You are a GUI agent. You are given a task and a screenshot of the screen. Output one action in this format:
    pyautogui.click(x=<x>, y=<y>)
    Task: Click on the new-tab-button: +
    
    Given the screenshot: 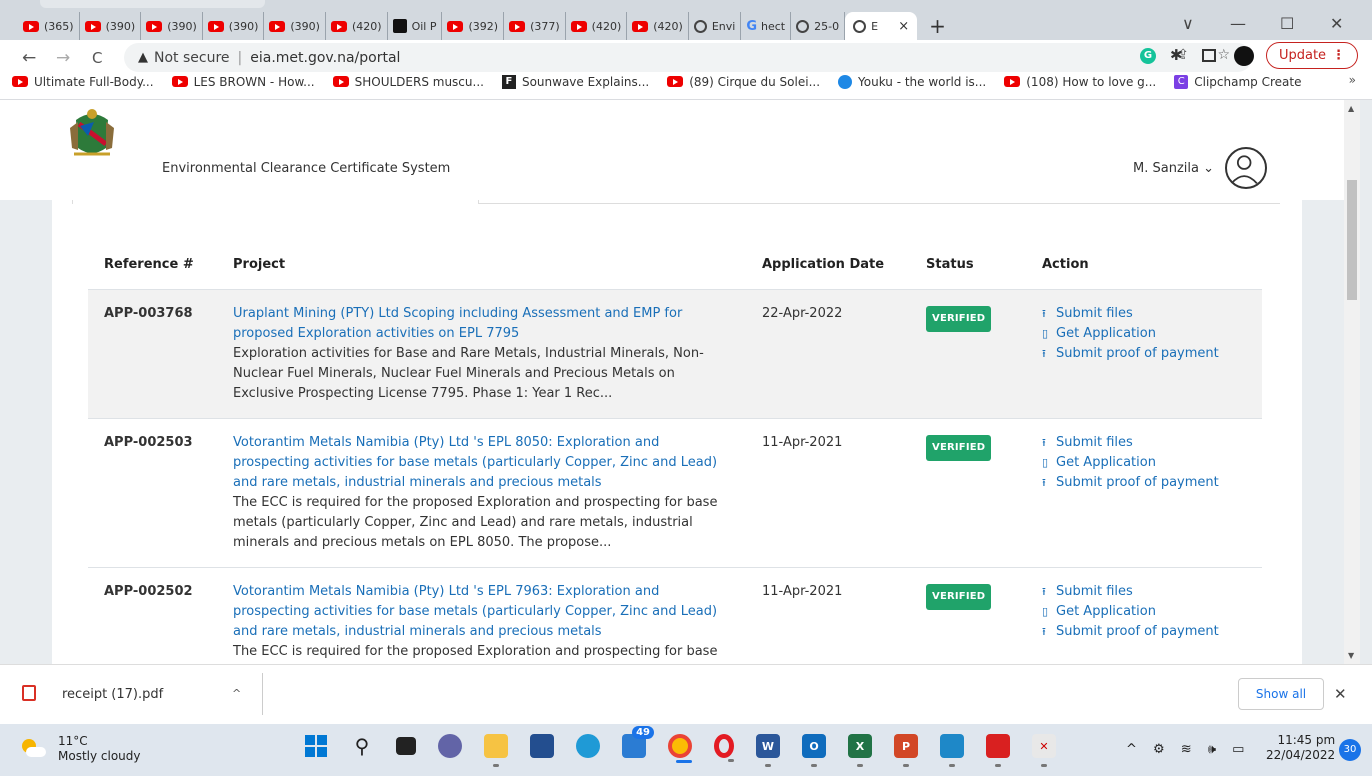 What is the action you would take?
    pyautogui.click(x=937, y=26)
    